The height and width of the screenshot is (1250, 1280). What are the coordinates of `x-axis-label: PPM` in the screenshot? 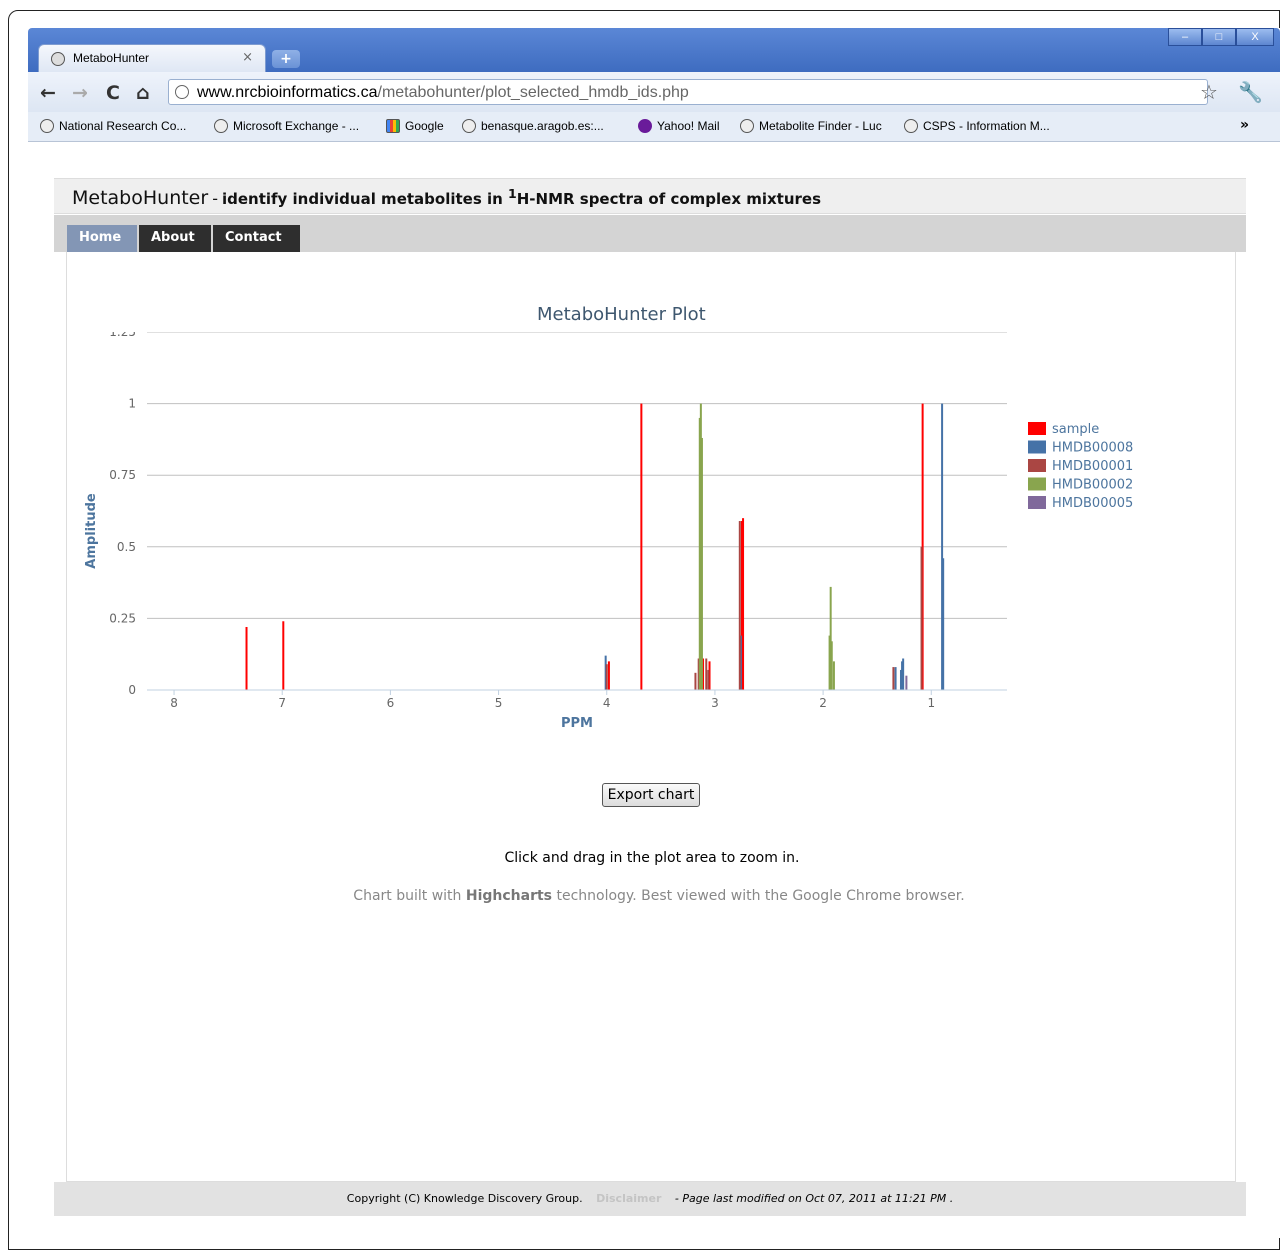 It's located at (577, 723).